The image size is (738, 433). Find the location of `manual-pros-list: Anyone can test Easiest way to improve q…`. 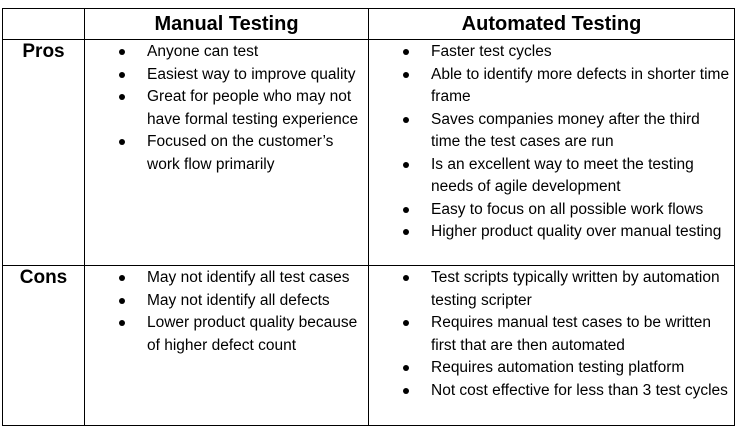

manual-pros-list: Anyone can test Easiest way to improve q… is located at coordinates (226, 108).